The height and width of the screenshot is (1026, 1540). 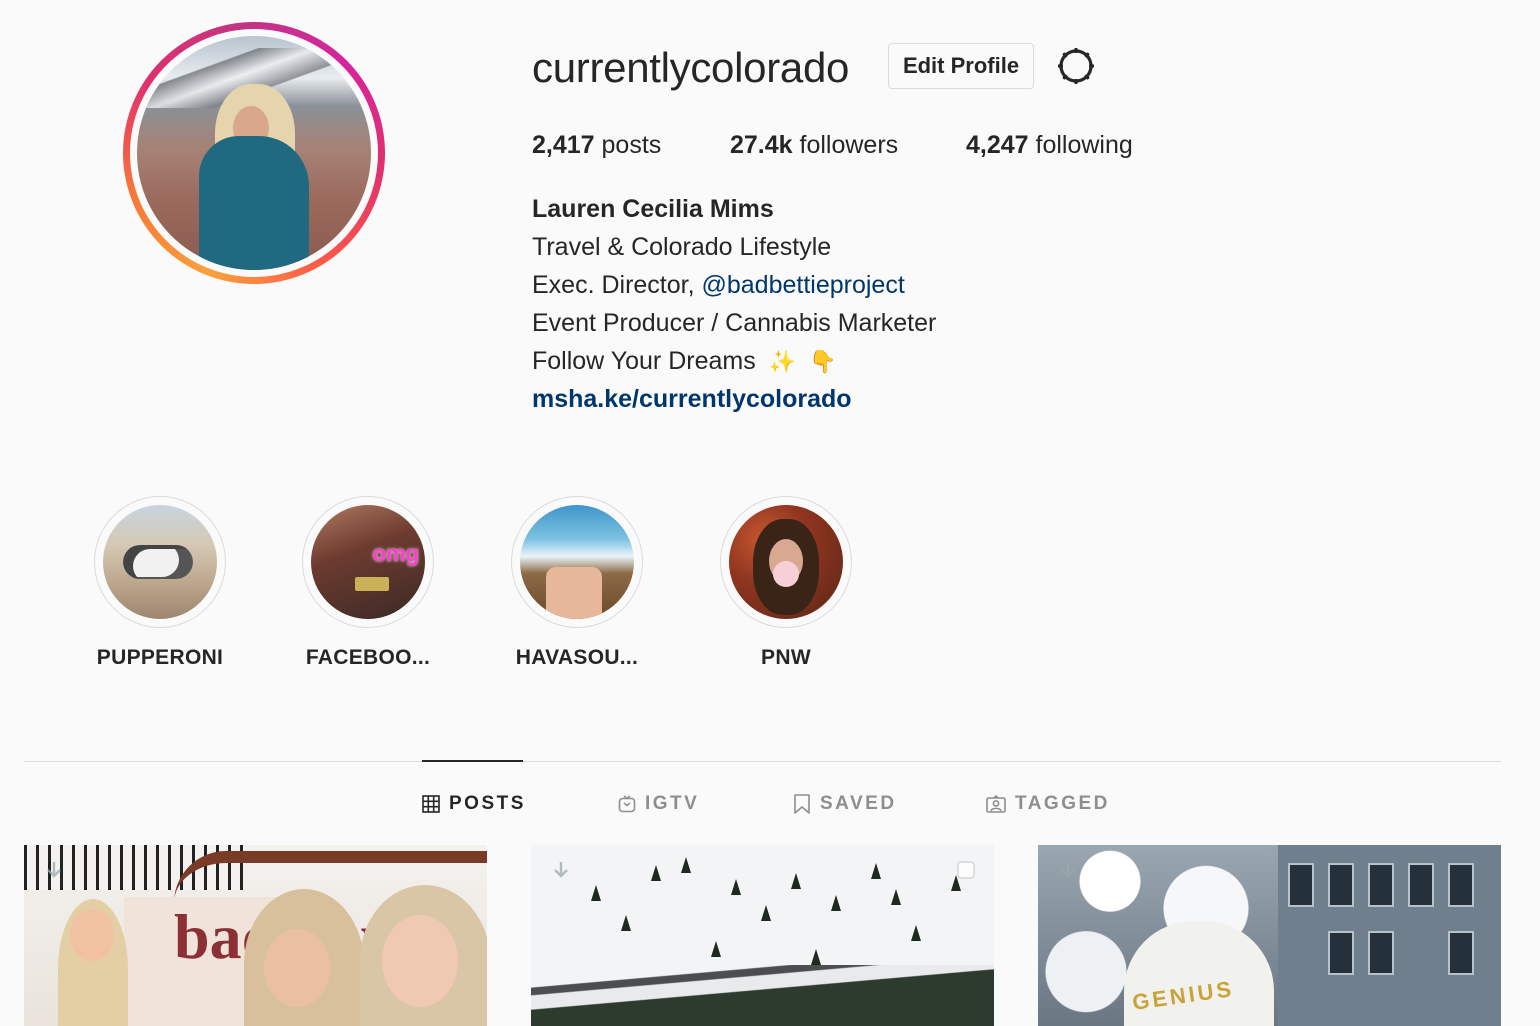 I want to click on highlight-cover-image: omg, so click(x=368, y=562).